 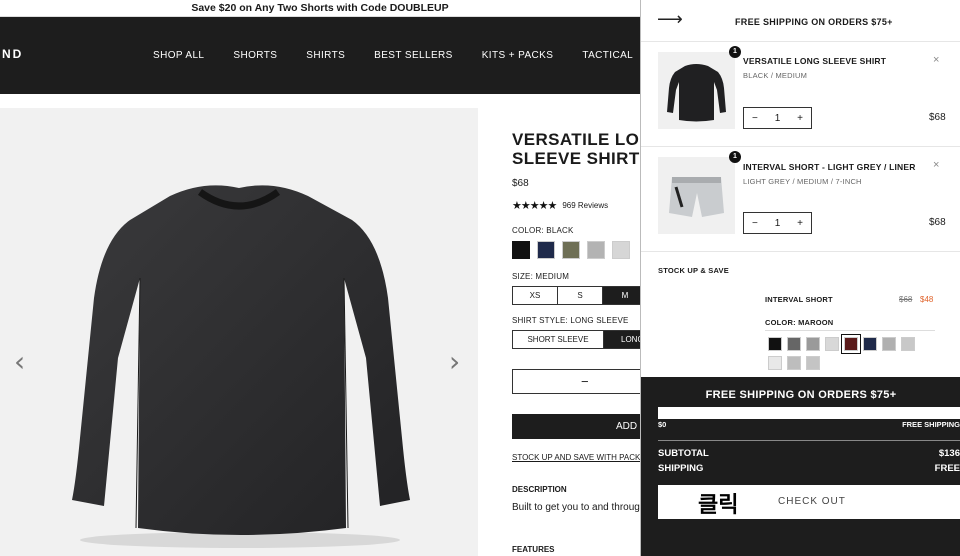 What do you see at coordinates (585, 205) in the screenshot?
I see `review-count: 969 Reviews` at bounding box center [585, 205].